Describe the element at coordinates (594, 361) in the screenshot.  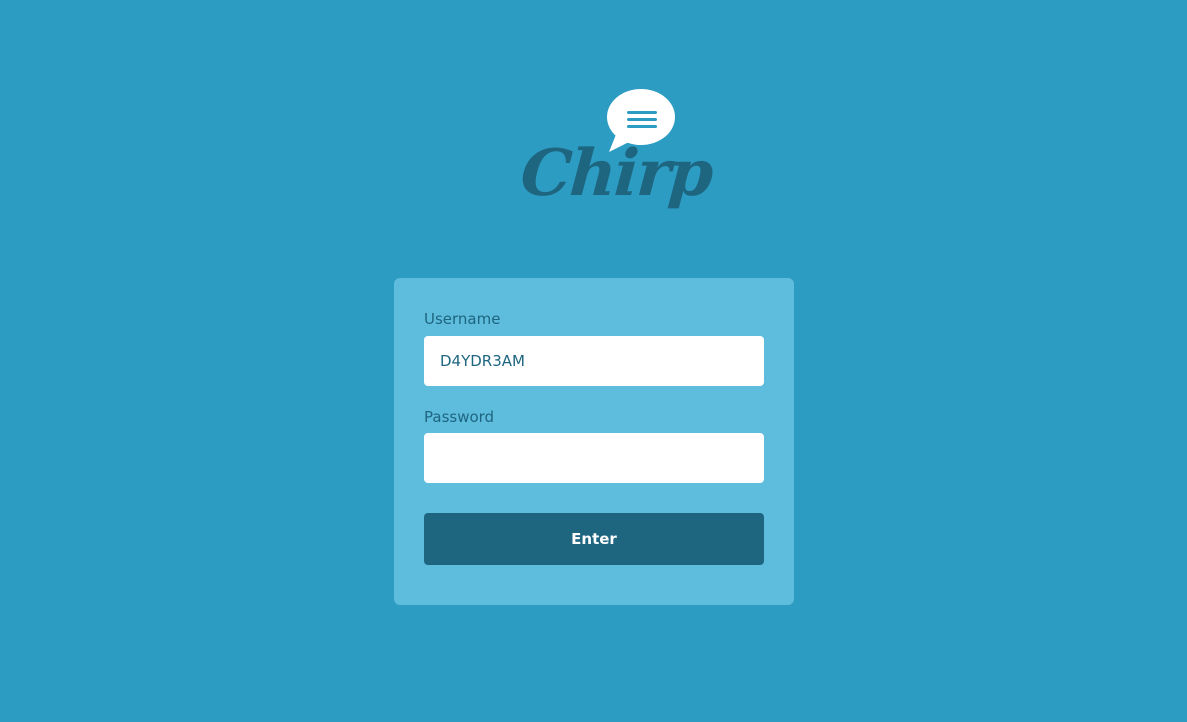
I see `username-input` at that location.